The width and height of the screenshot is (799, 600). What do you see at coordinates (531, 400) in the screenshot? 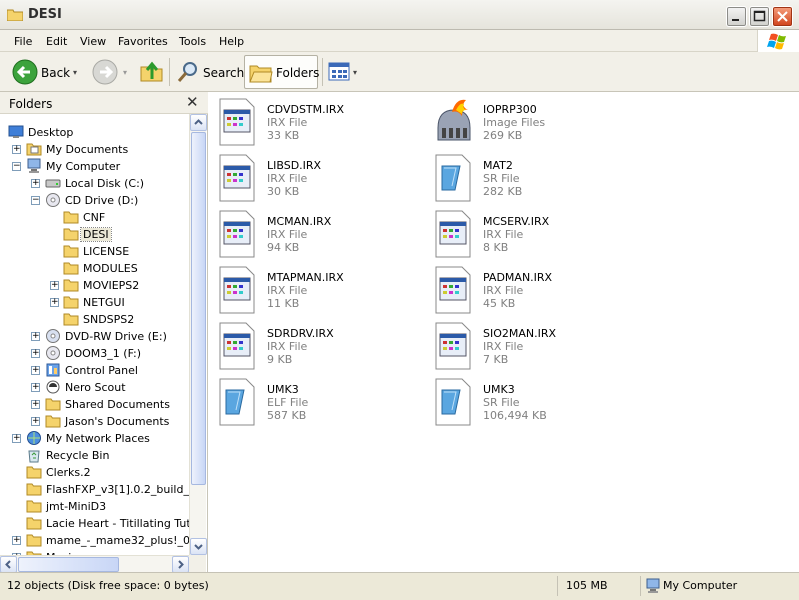
I see `file-item: UMK3 SR File 106,494 KB` at bounding box center [531, 400].